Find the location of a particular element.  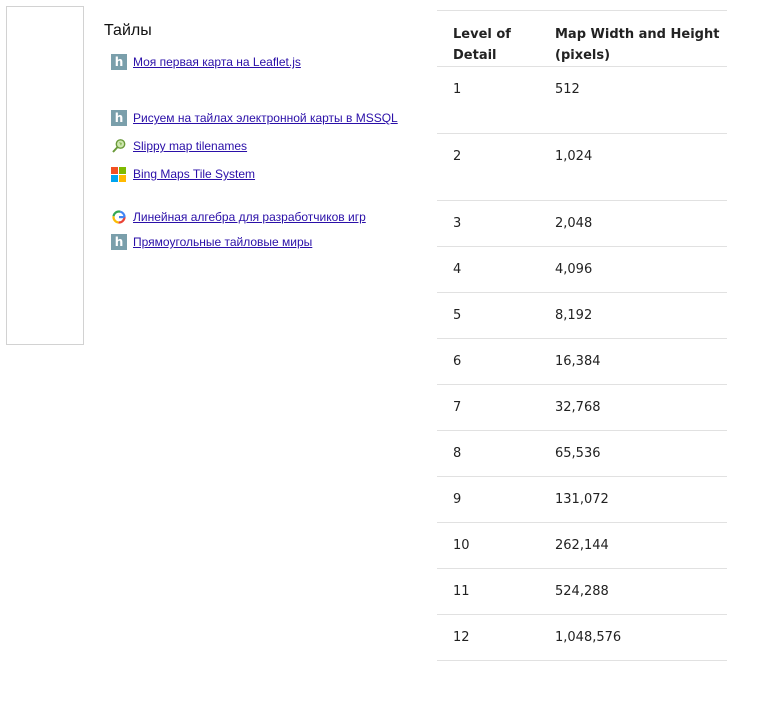

link-bing-tiles: Bing Maps Tile System is located at coordinates (194, 174).